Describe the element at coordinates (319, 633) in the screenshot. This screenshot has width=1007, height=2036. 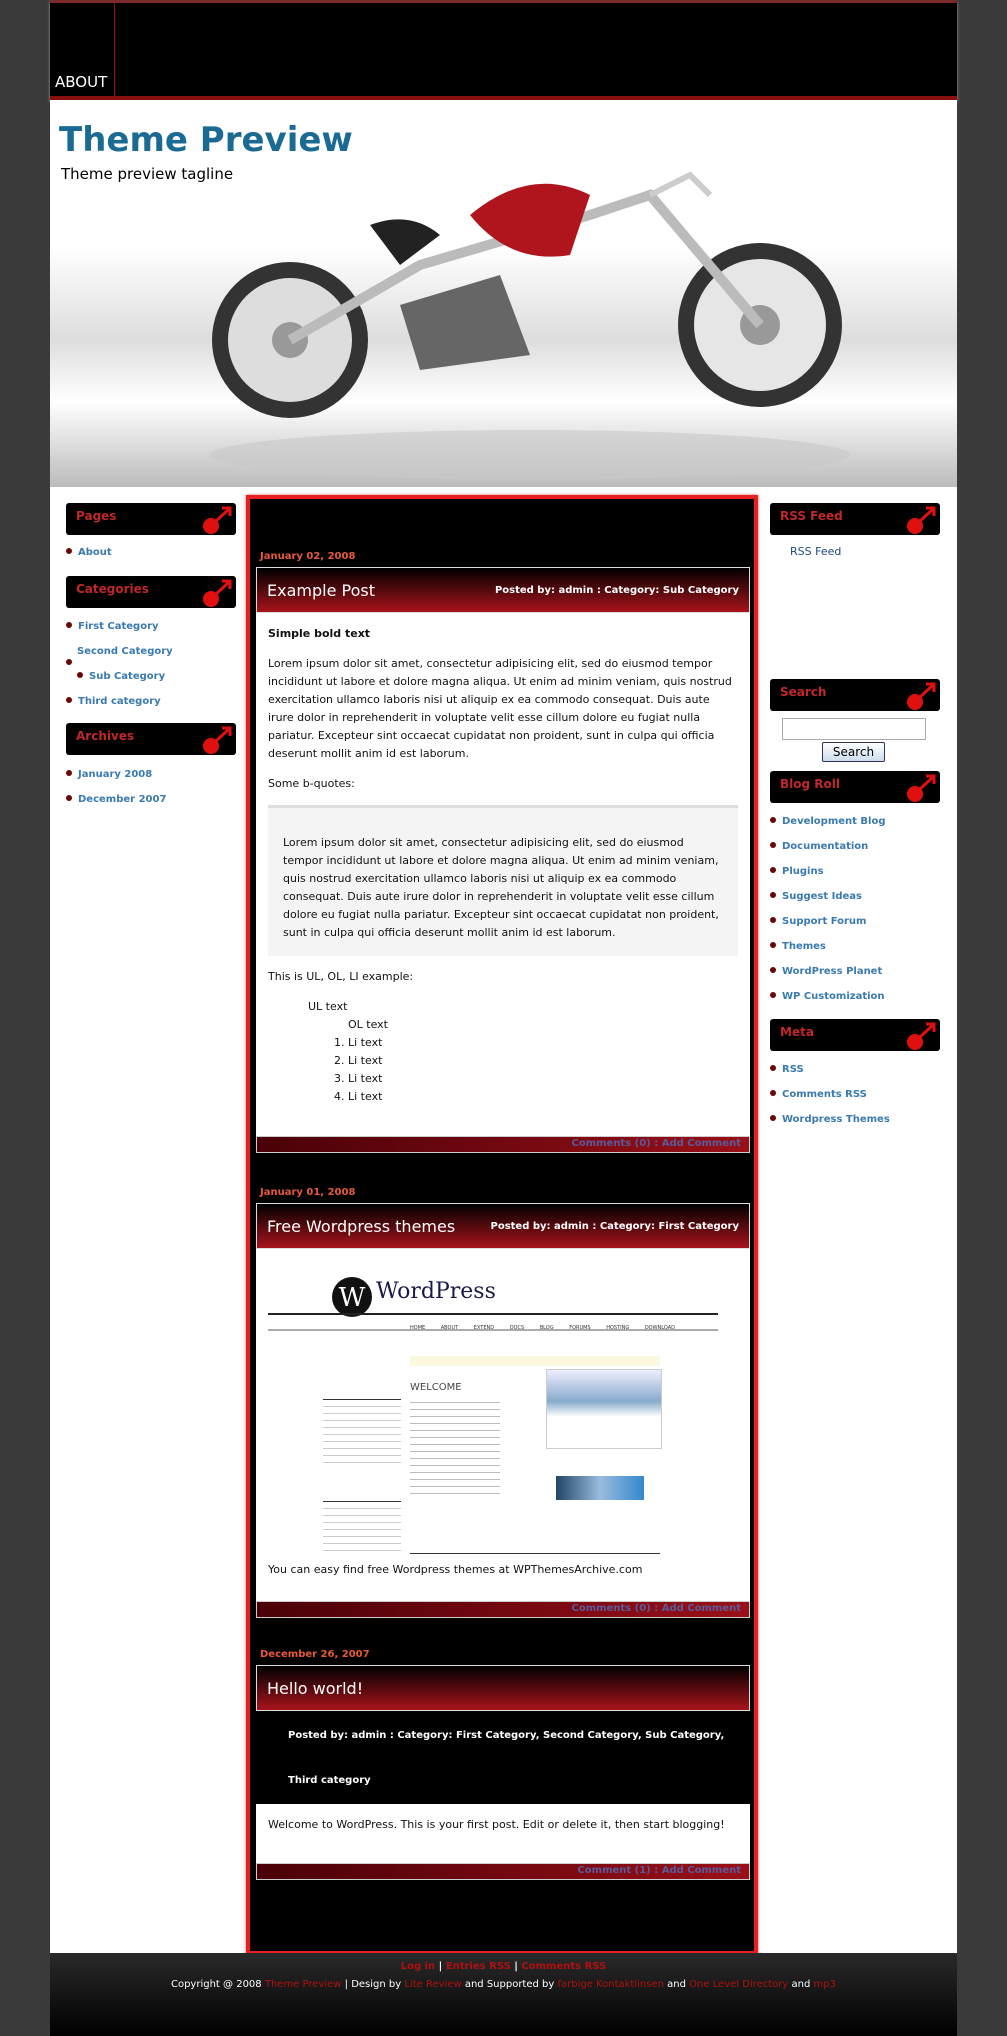
I see `bold-text: Simple bold text` at that location.